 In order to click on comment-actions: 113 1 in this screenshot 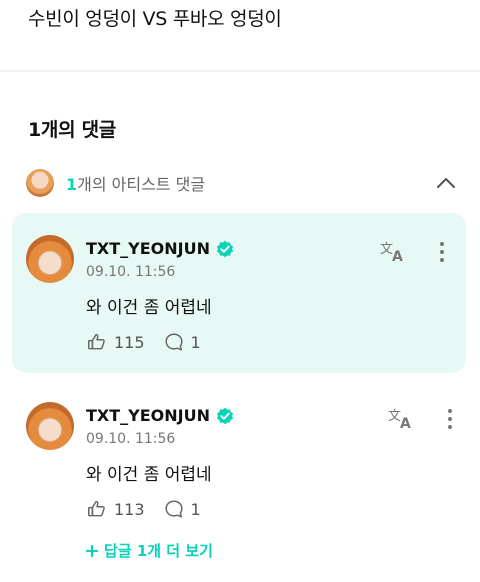, I will do `click(152, 509)`.